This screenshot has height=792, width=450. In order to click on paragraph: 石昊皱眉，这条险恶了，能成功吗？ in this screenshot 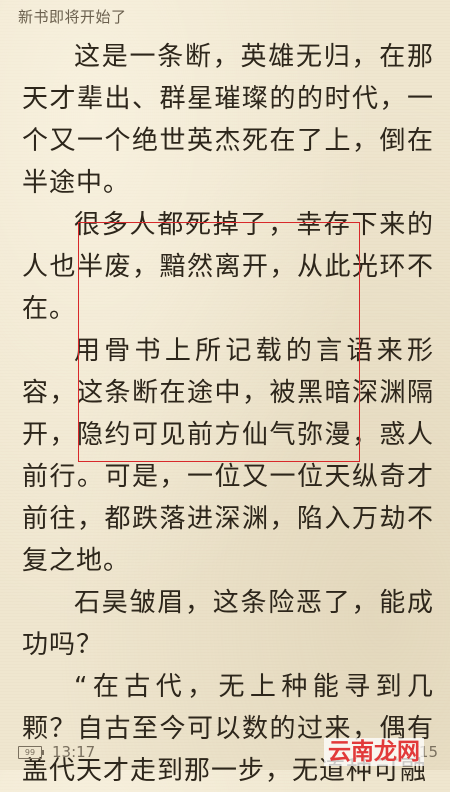, I will do `click(228, 624)`.